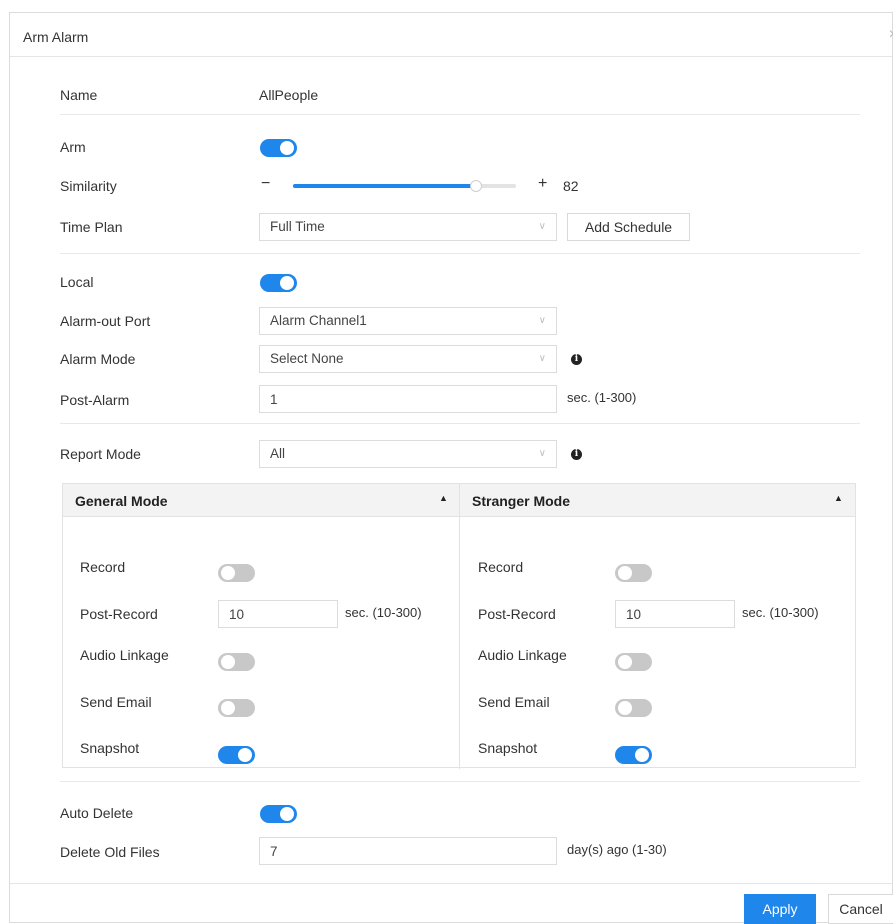 Image resolution: width=893 pixels, height=924 pixels. What do you see at coordinates (110, 852) in the screenshot?
I see `delete-old-files-label: Delete Old Files` at bounding box center [110, 852].